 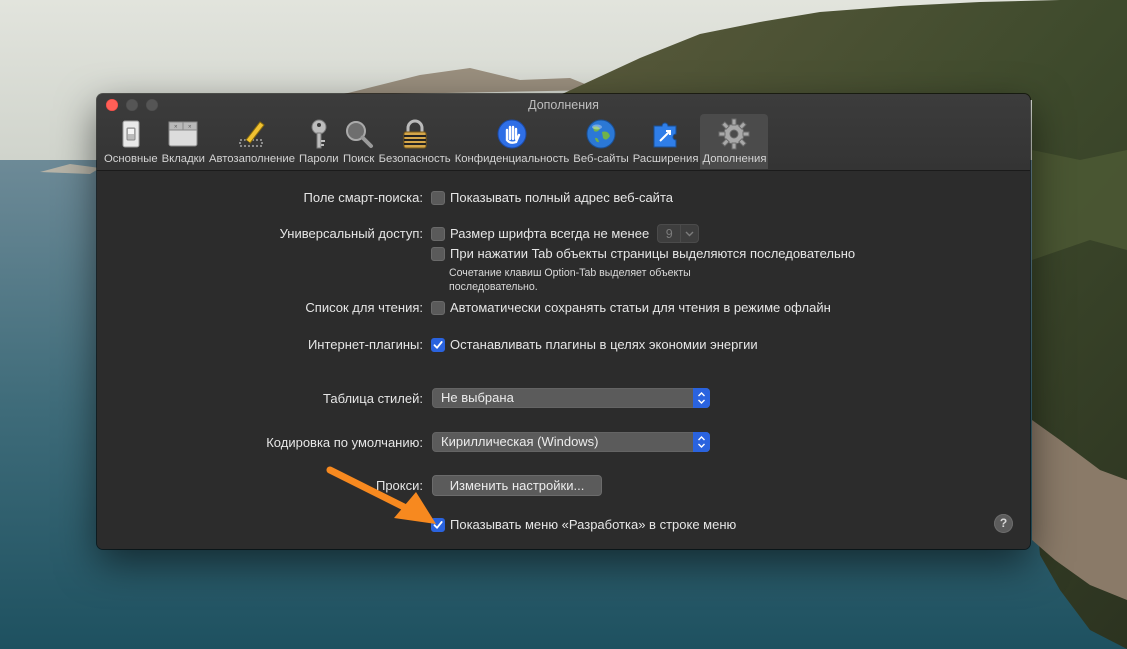 I want to click on tab-label: Поиск, so click(x=358, y=159).